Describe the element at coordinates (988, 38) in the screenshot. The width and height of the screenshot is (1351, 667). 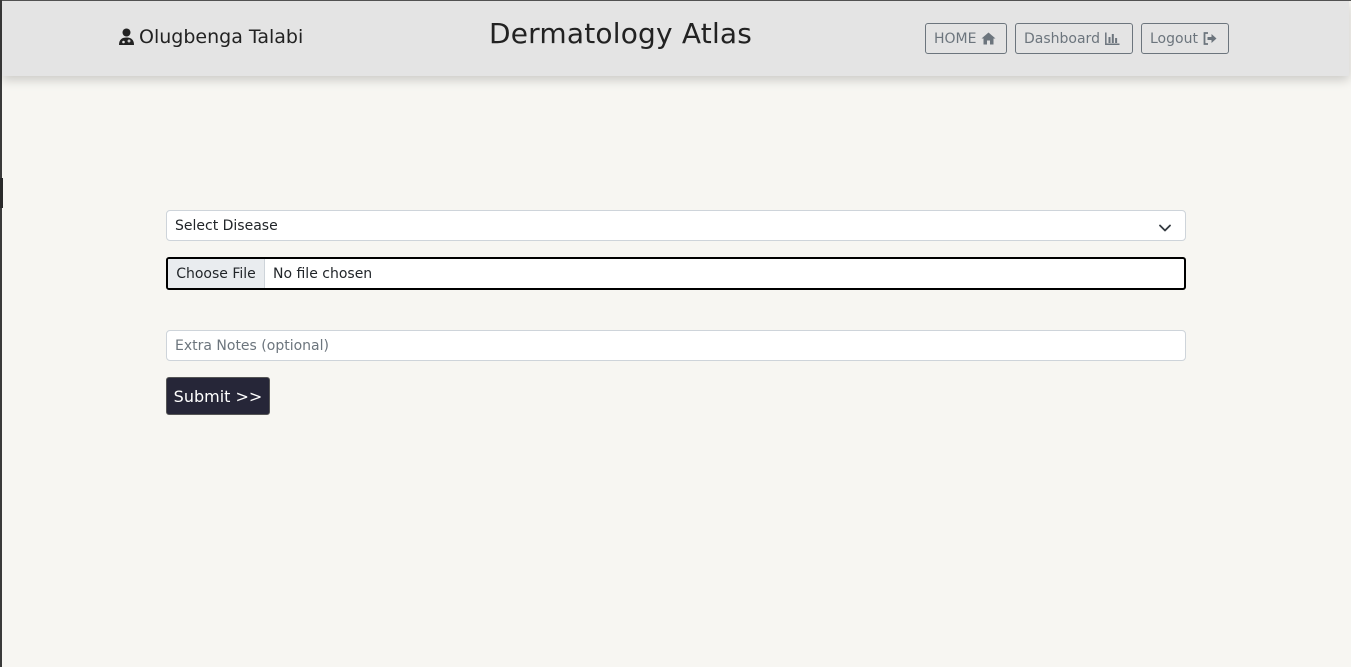
I see `home-icon` at that location.